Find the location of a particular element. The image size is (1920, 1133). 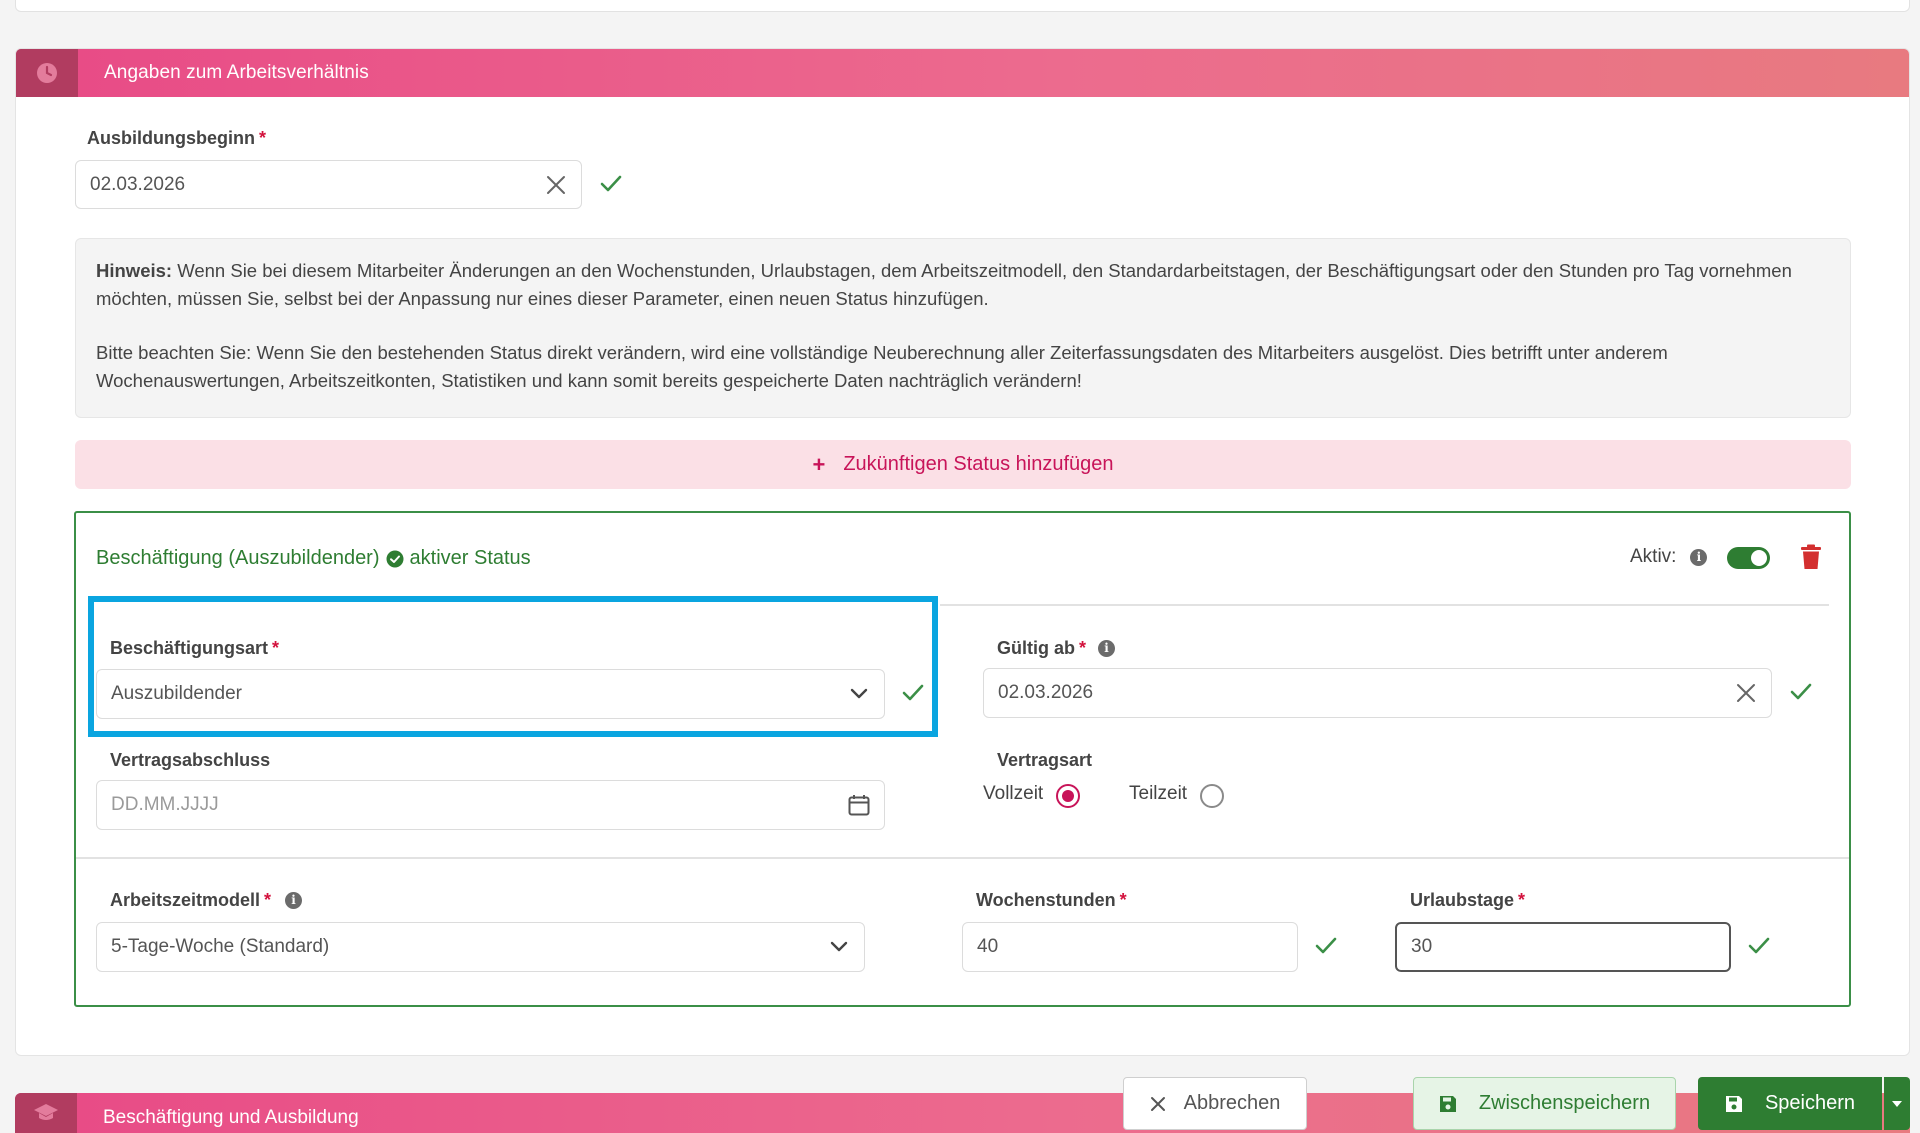

vertragsart-label: Vertragsart is located at coordinates (1045, 760).